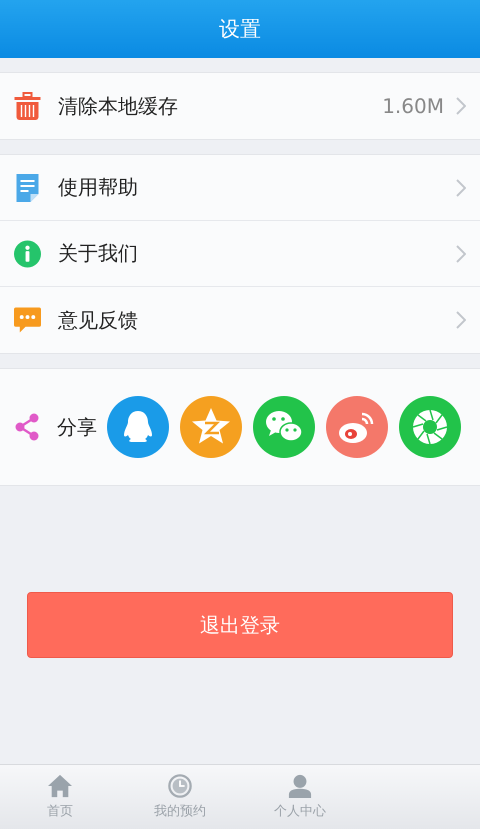  I want to click on row-label: 关于我们, so click(98, 253).